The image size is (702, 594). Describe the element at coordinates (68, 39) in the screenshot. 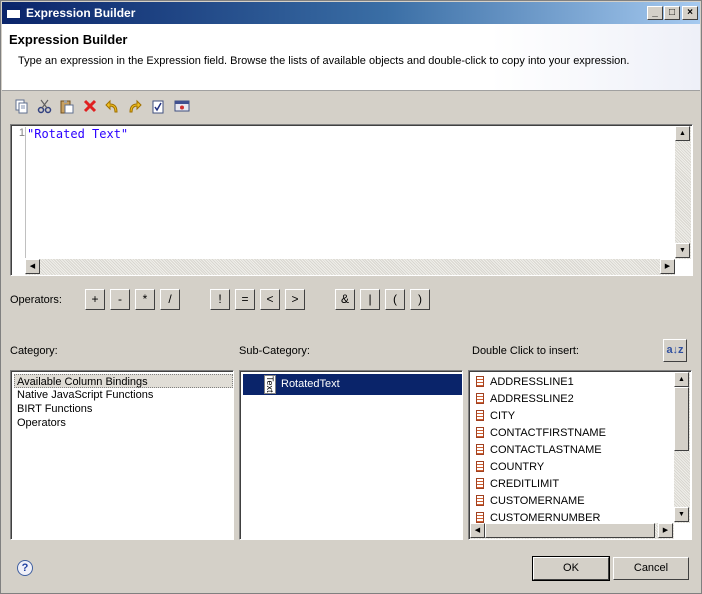

I see `dialog-title: Expression Builder` at that location.